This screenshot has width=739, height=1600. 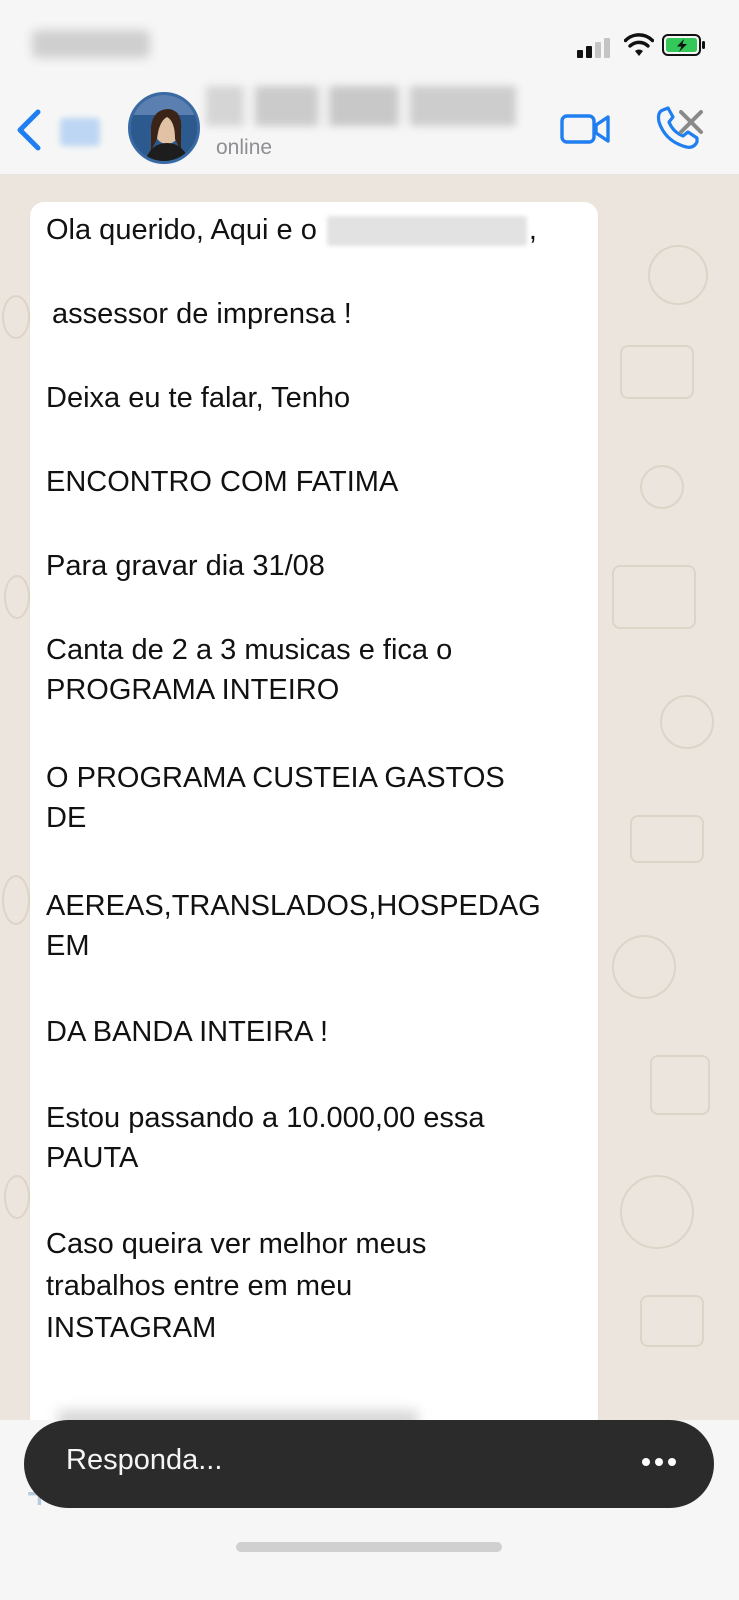 What do you see at coordinates (244, 147) in the screenshot?
I see `contact-status: online` at bounding box center [244, 147].